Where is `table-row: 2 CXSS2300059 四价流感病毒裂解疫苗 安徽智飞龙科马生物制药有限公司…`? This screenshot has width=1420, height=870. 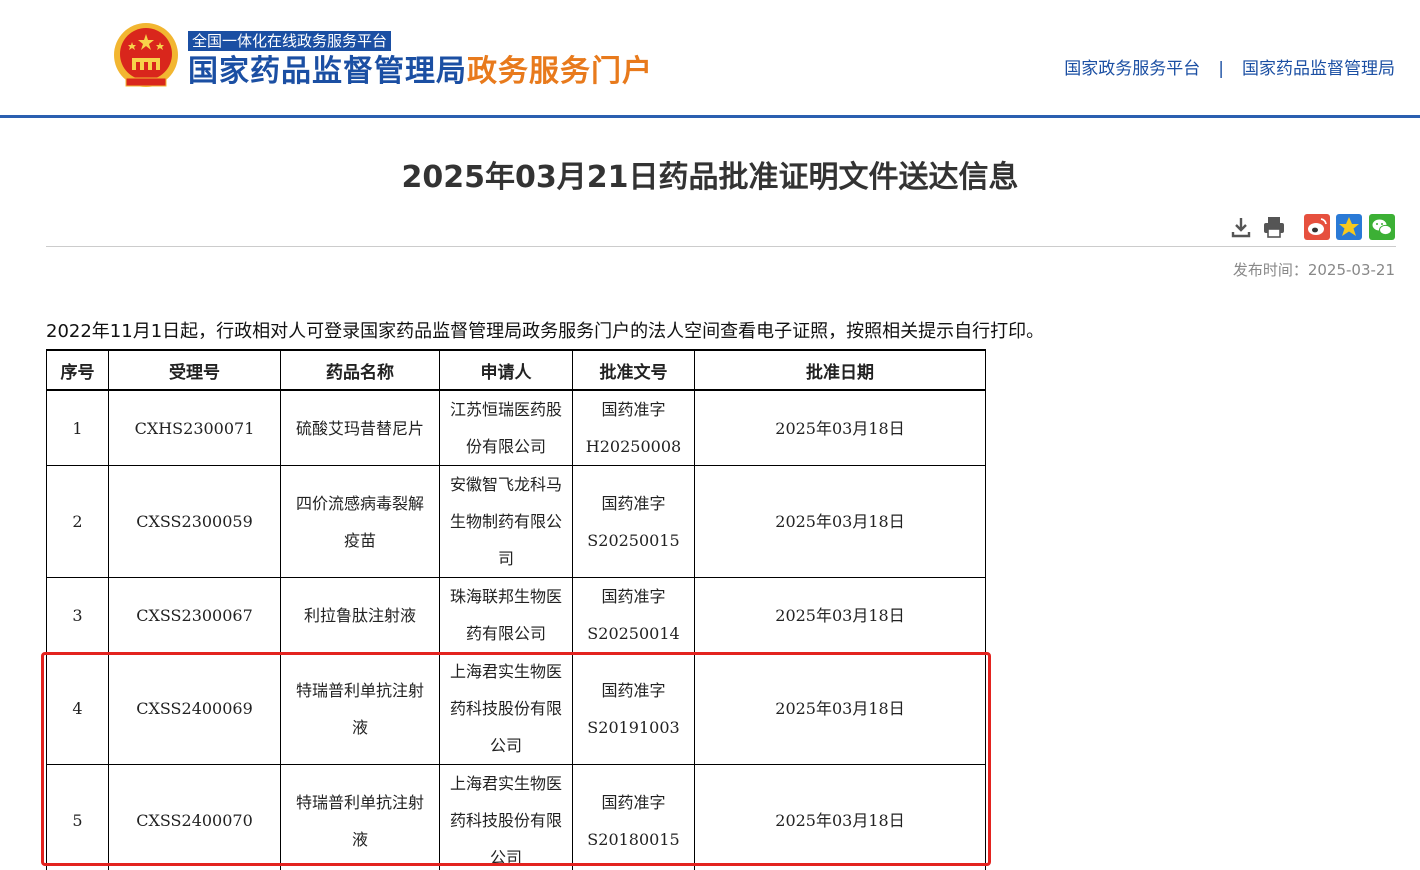
table-row: 2 CXSS2300059 四价流感病毒裂解疫苗 安徽智飞龙科马生物制药有限公司… is located at coordinates (516, 521).